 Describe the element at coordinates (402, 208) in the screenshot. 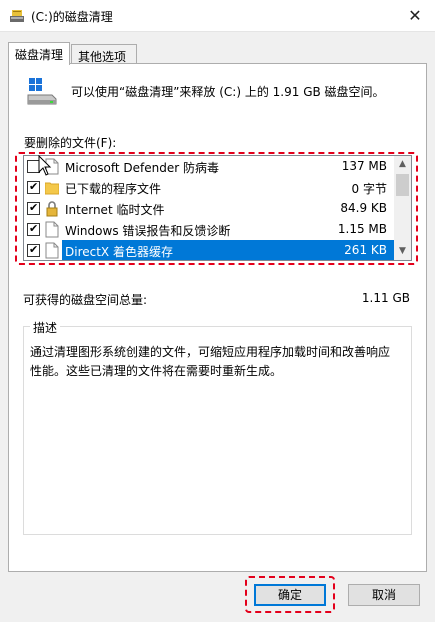

I see `list-scrollbar: ▲ ▼` at that location.